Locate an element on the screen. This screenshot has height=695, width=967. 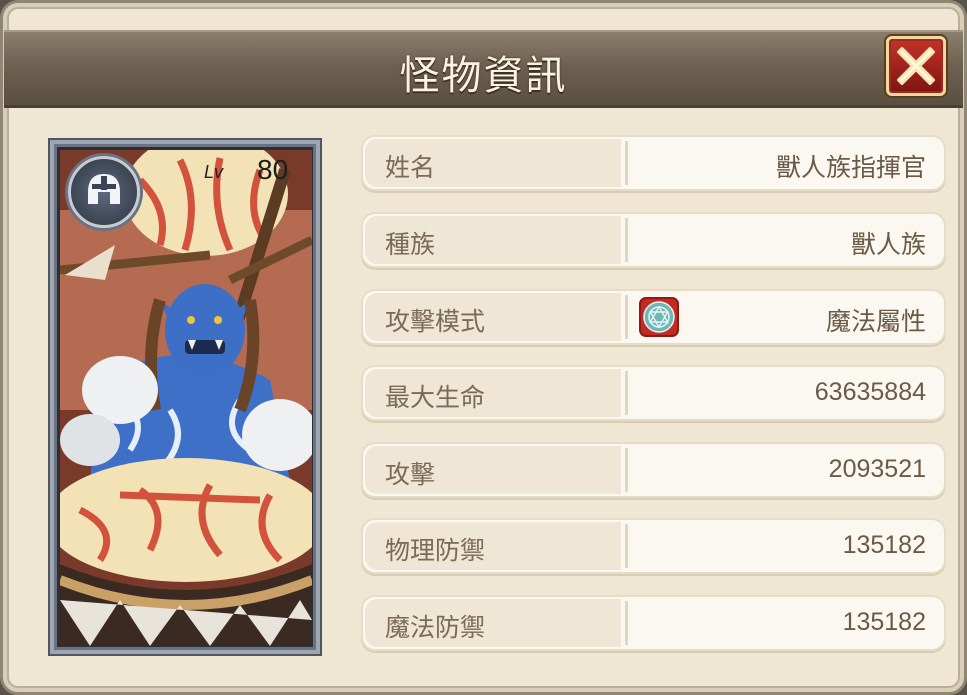
stat-value: 63635884 is located at coordinates (870, 392).